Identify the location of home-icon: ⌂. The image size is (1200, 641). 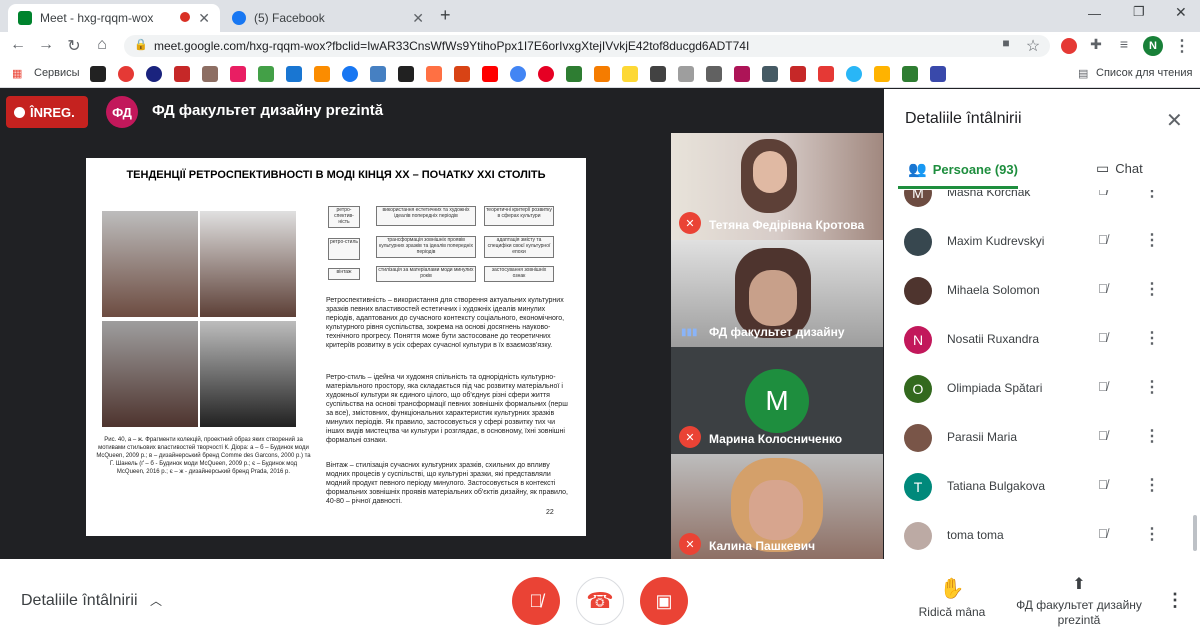
(102, 45).